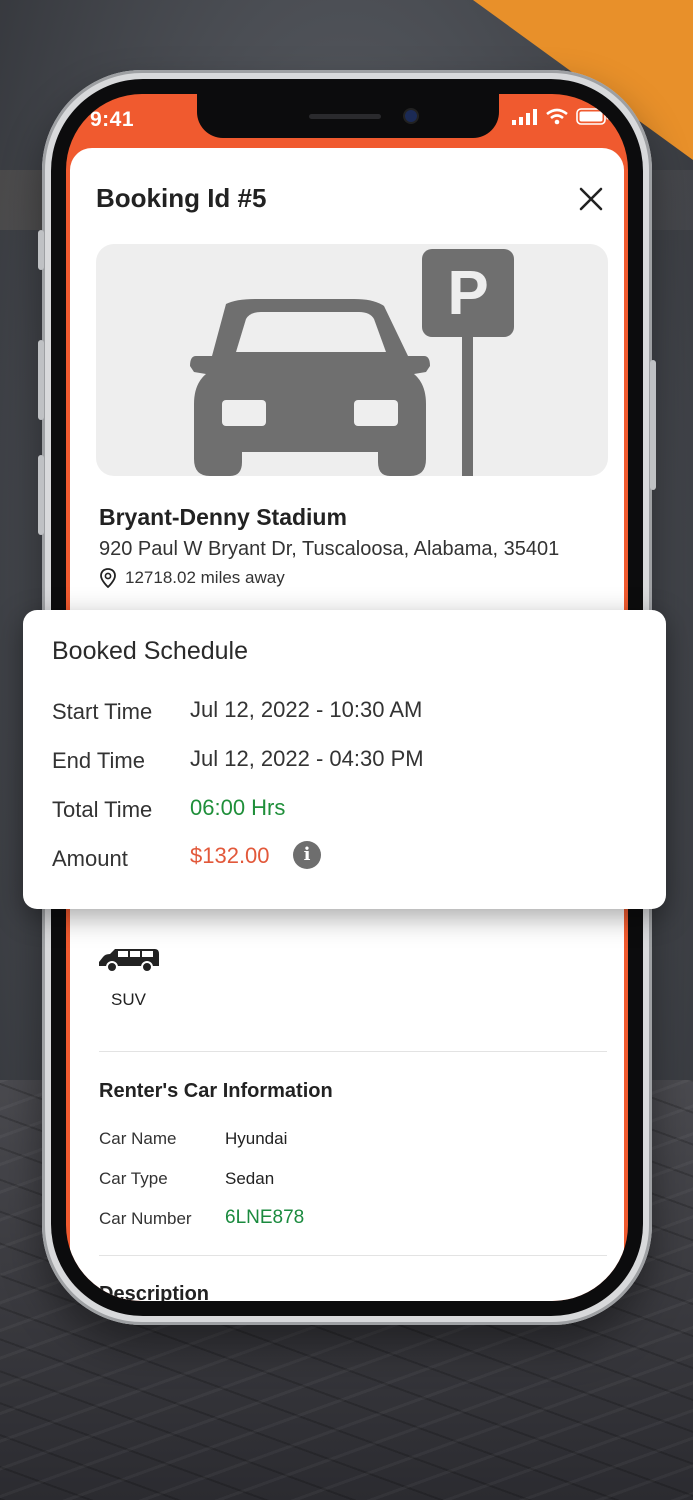 The image size is (693, 1500). I want to click on car-number-label: Car Number, so click(145, 1218).